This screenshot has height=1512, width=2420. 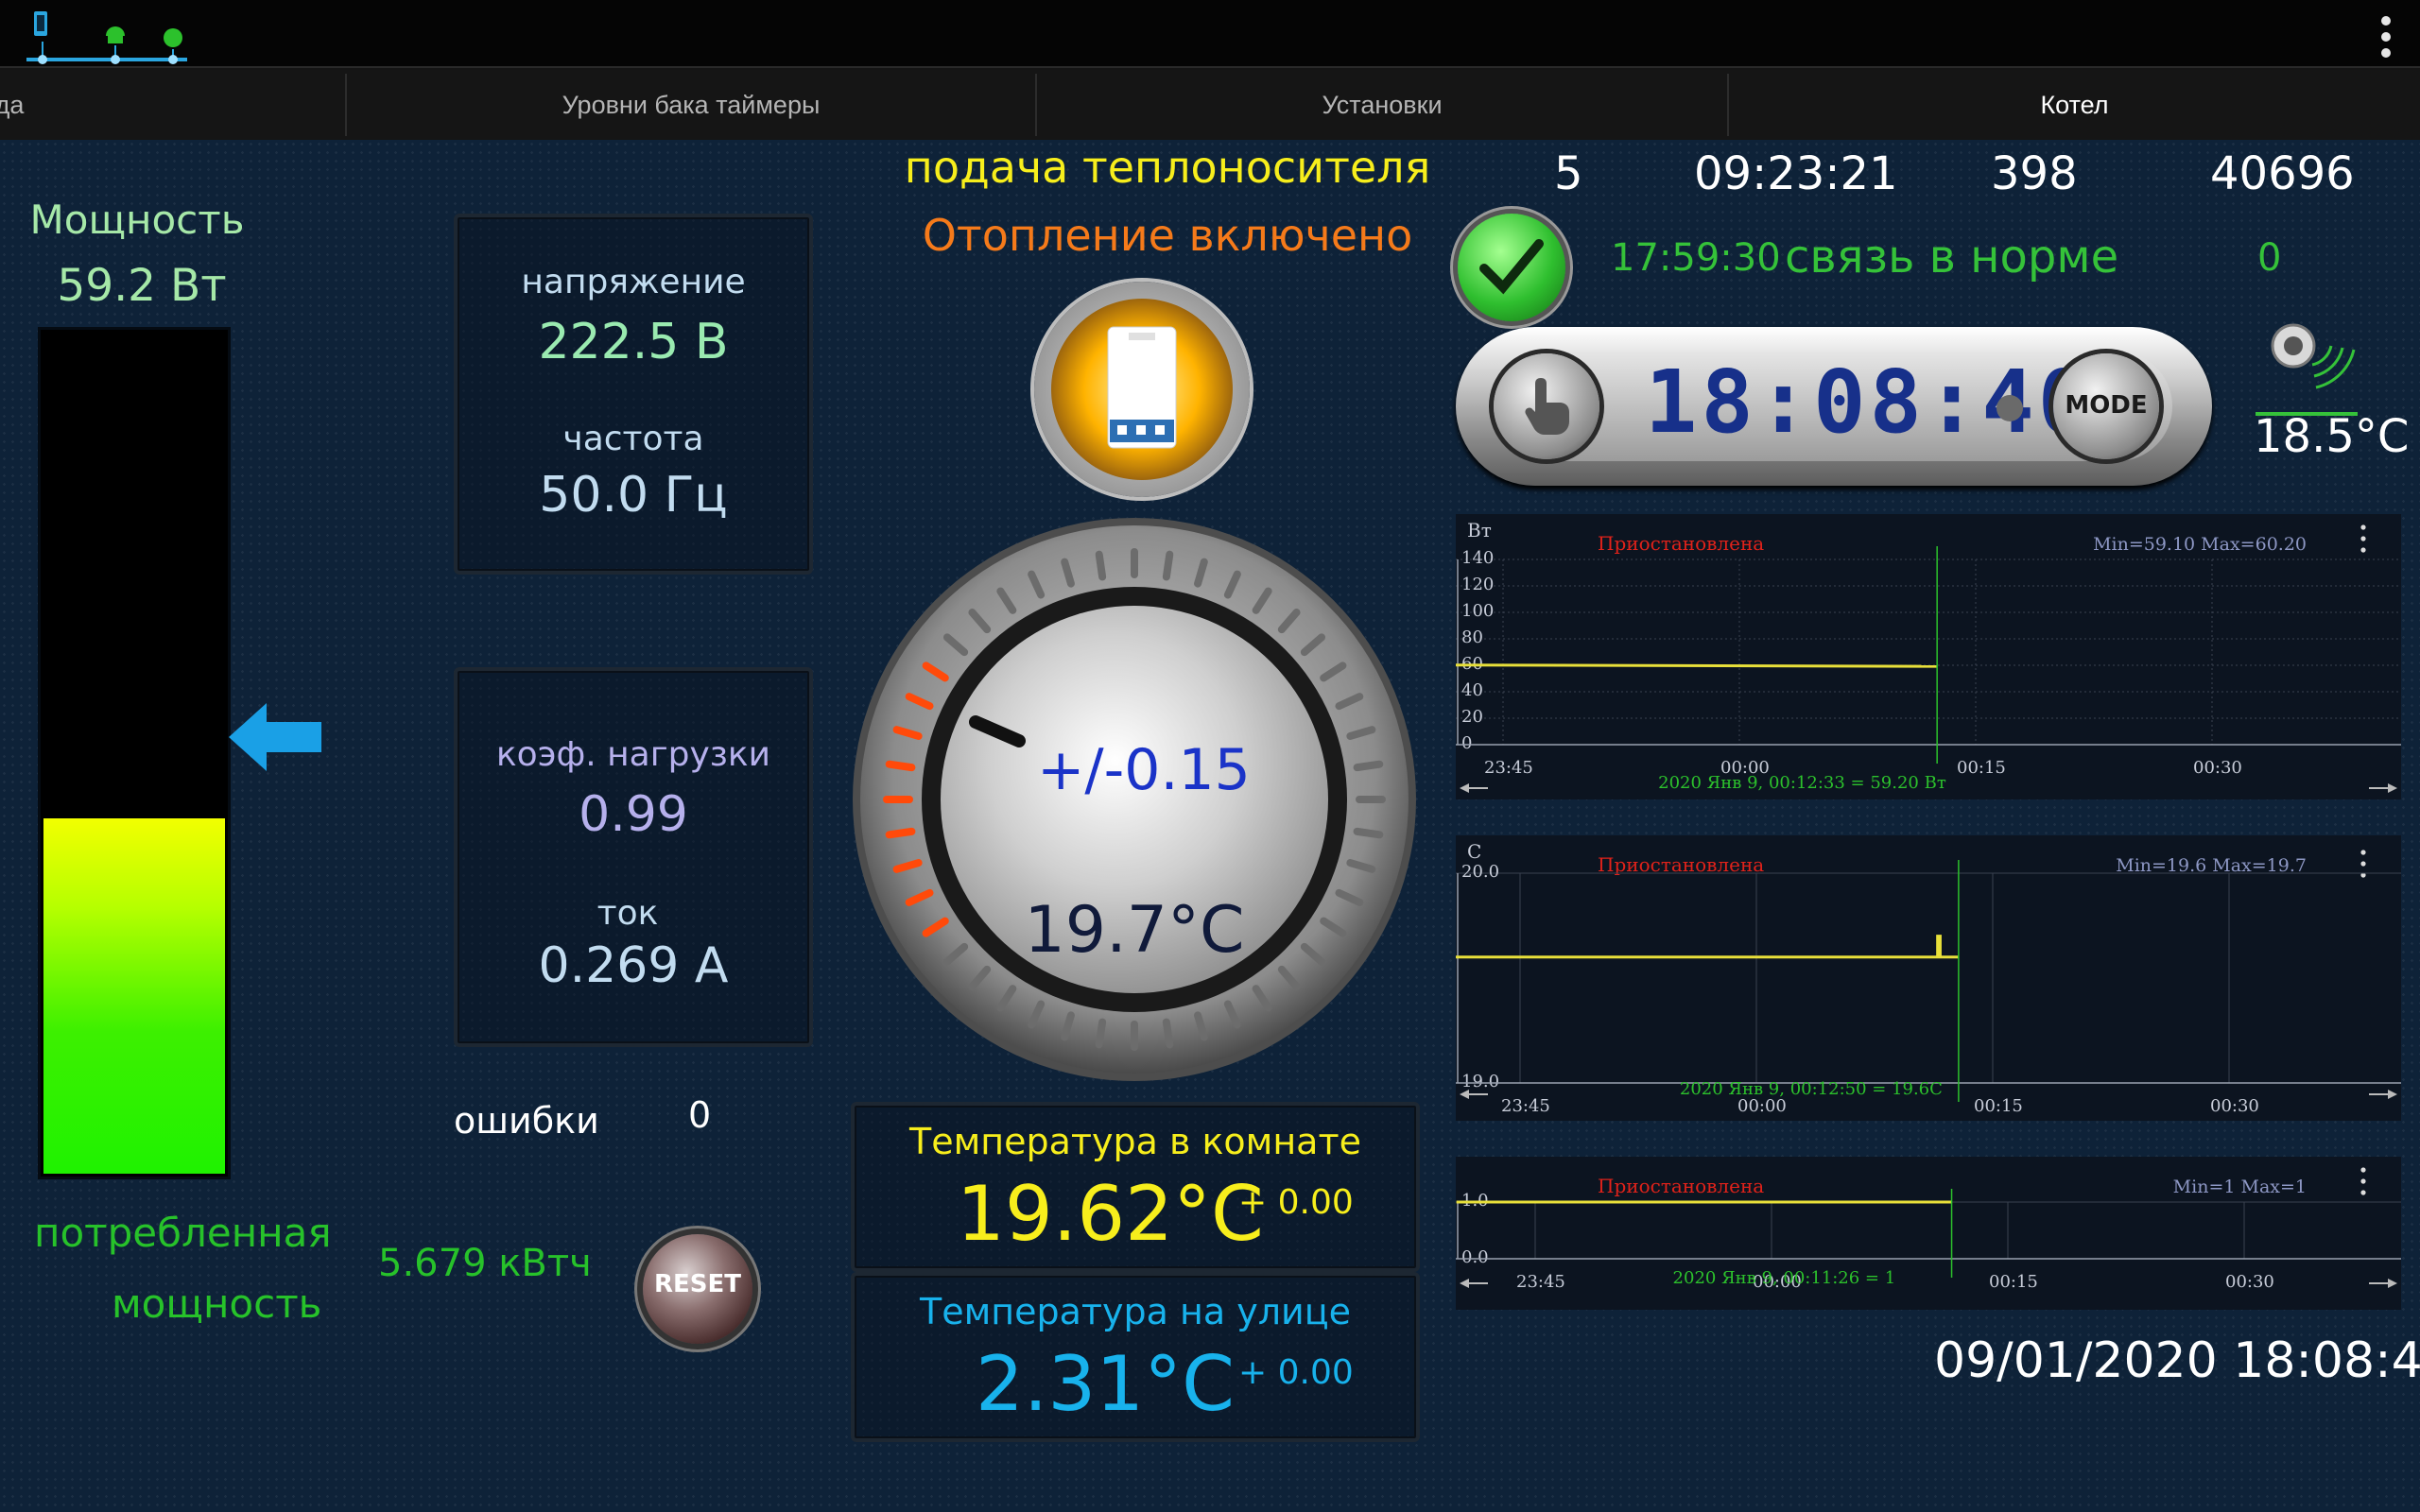 I want to click on errors-value: 0, so click(x=700, y=1115).